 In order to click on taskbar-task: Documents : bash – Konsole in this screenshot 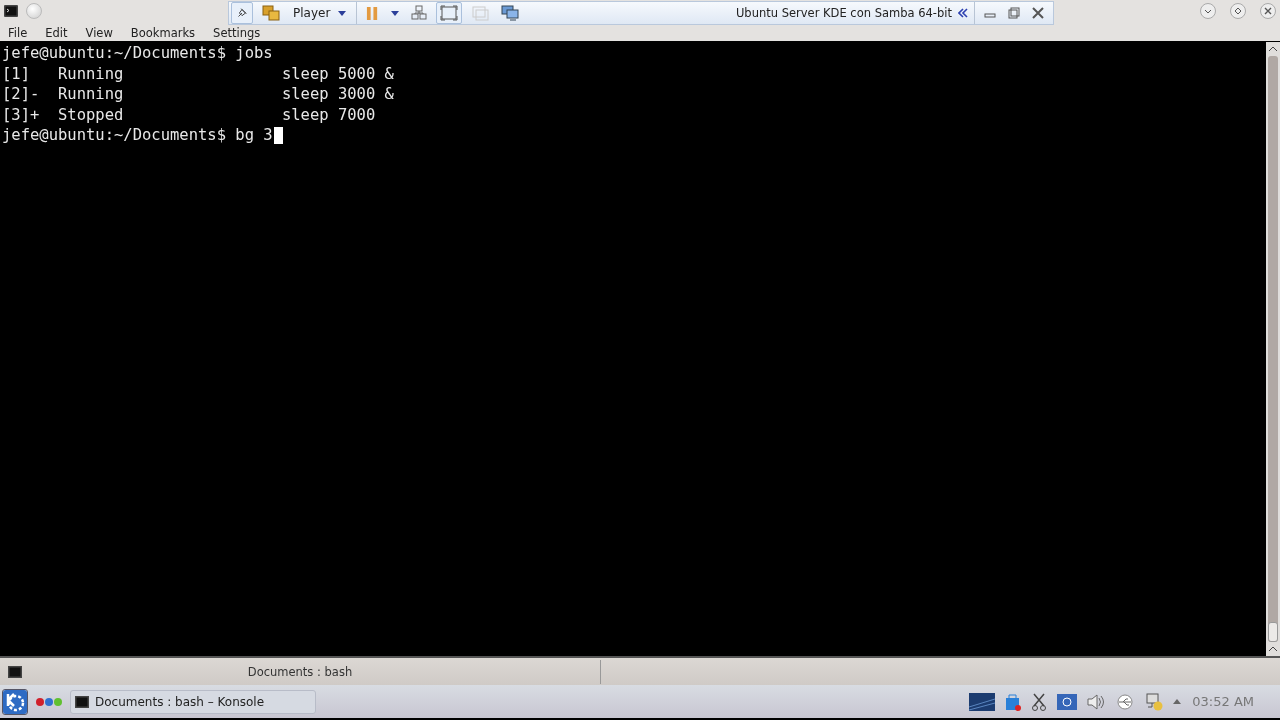, I will do `click(193, 701)`.